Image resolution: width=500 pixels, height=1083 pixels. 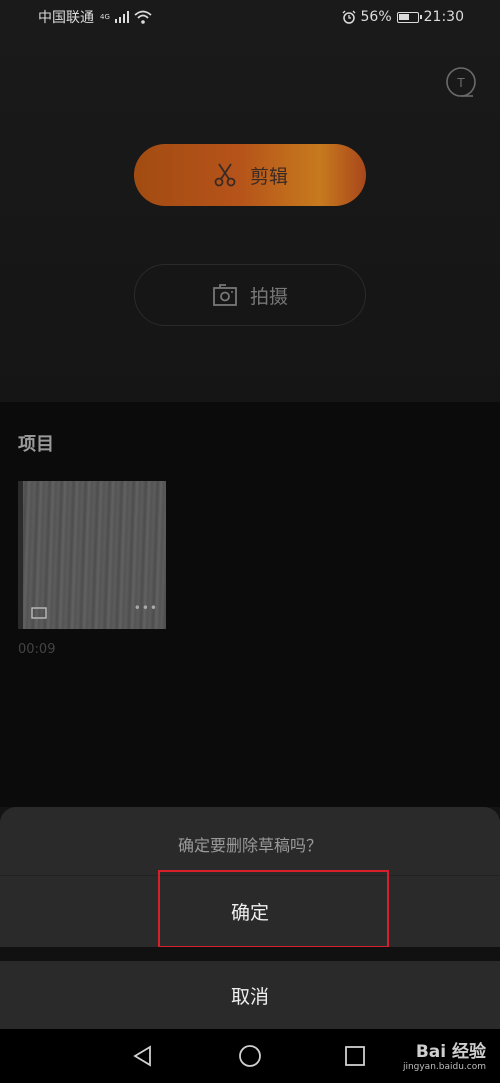 What do you see at coordinates (250, 954) in the screenshot?
I see `dialog-gap` at bounding box center [250, 954].